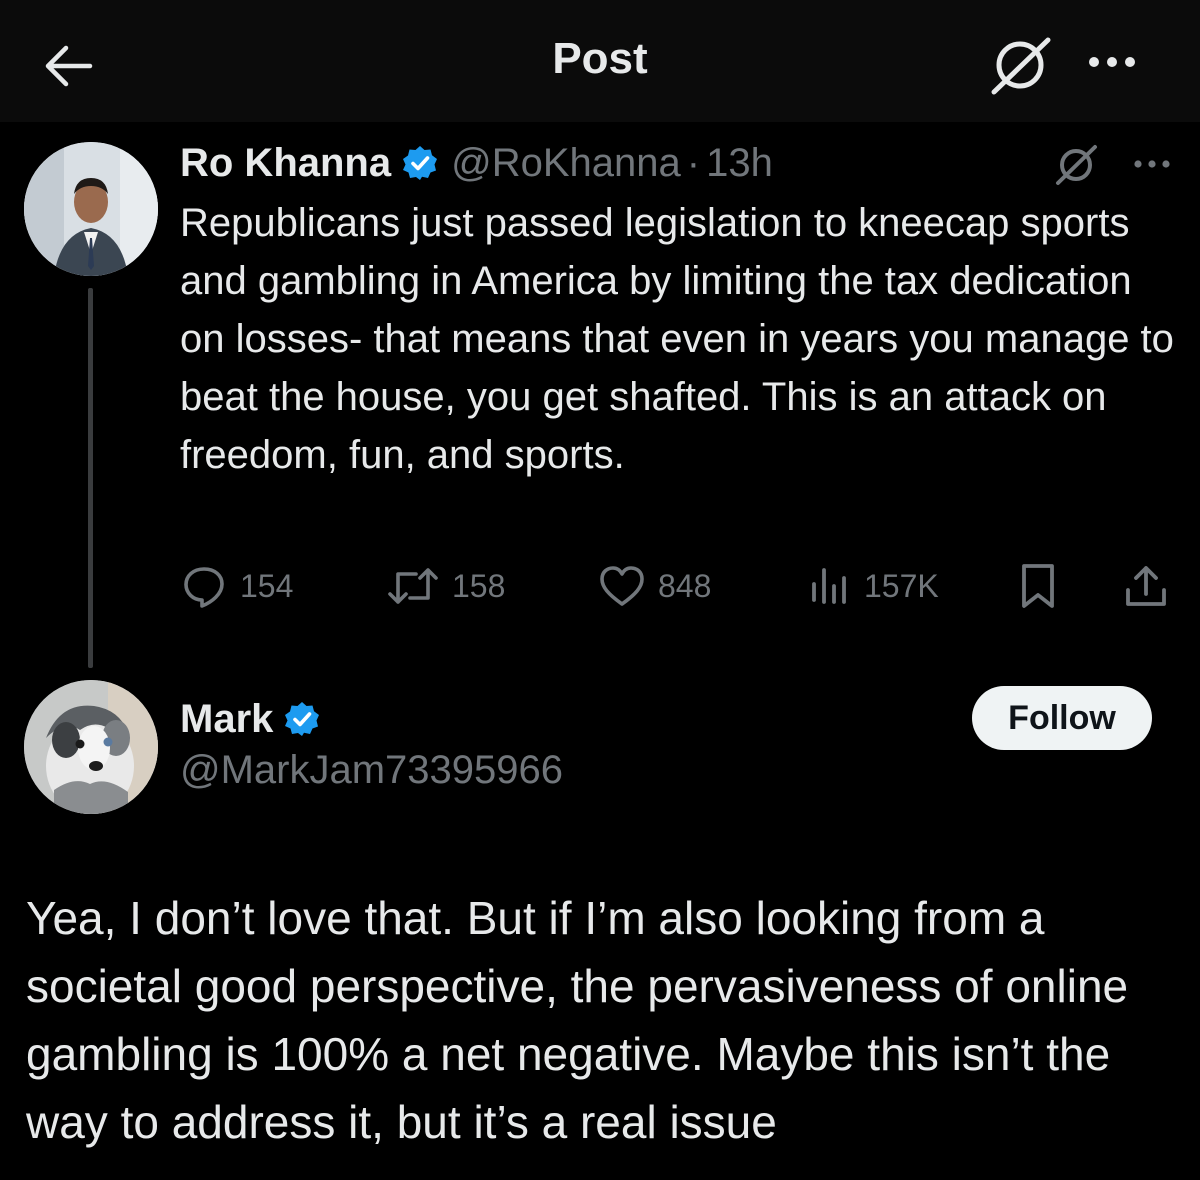 The image size is (1200, 1180). I want to click on avatar-mark, so click(91, 747).